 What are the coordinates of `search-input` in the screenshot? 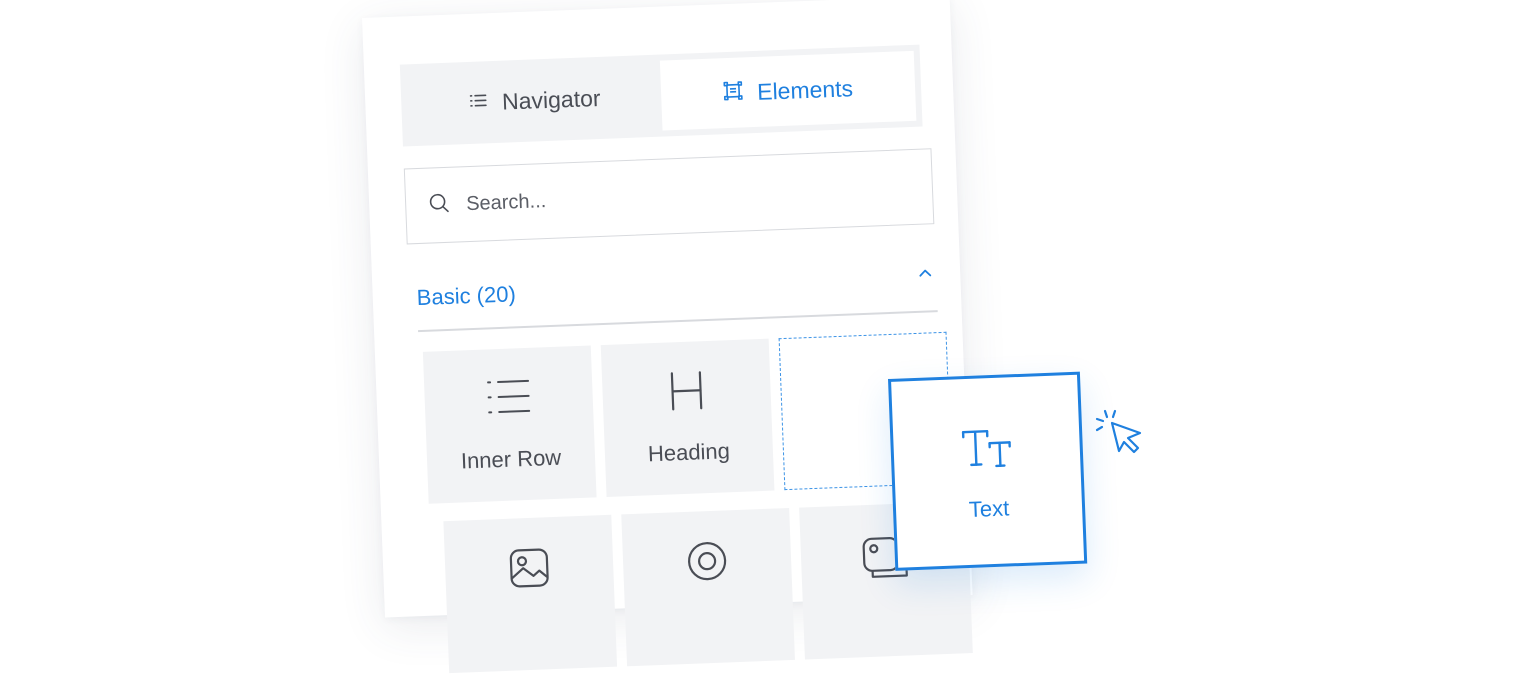 It's located at (676, 195).